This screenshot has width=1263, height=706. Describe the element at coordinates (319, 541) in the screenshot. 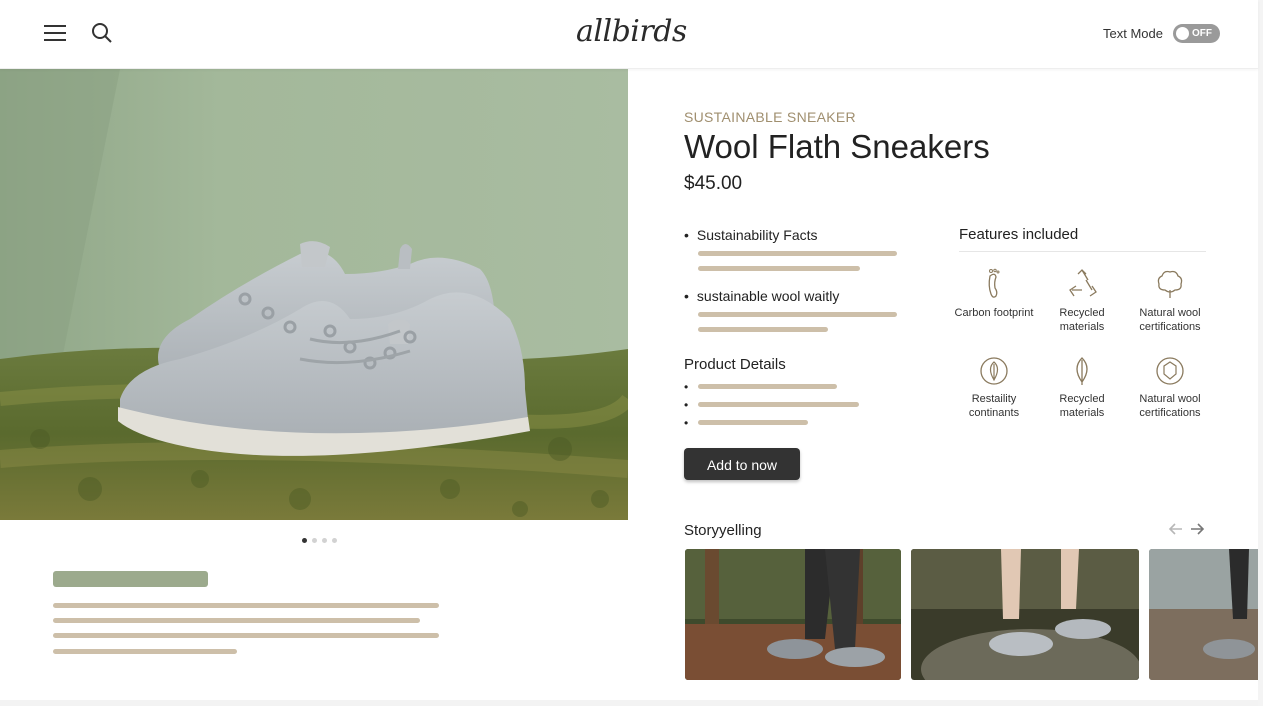

I see `carousel-dots` at that location.